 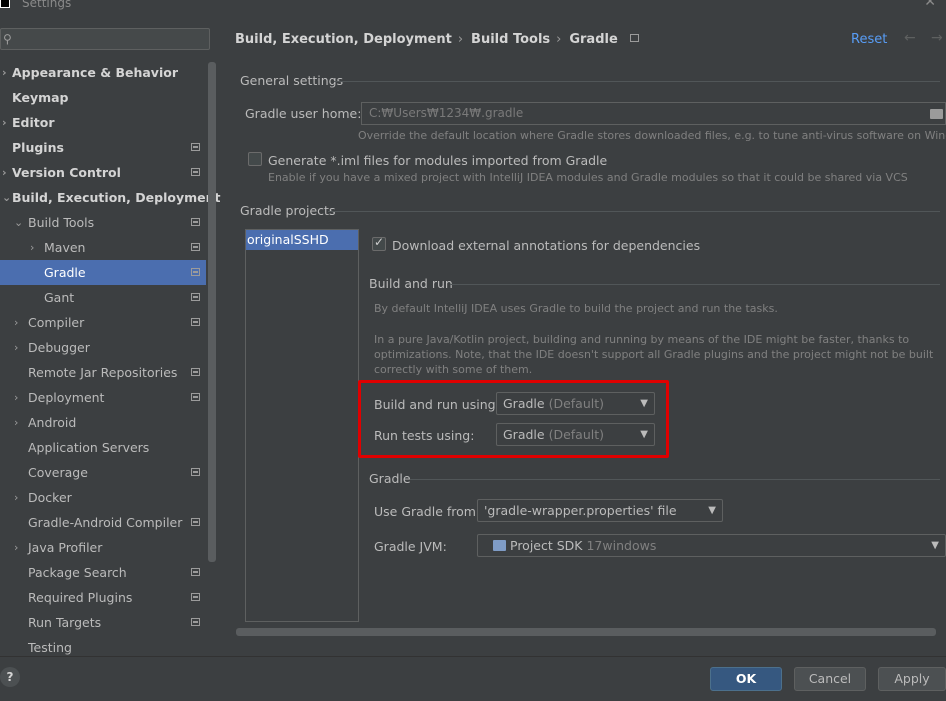 What do you see at coordinates (411, 283) in the screenshot?
I see `build-and-run-title: Build and run` at bounding box center [411, 283].